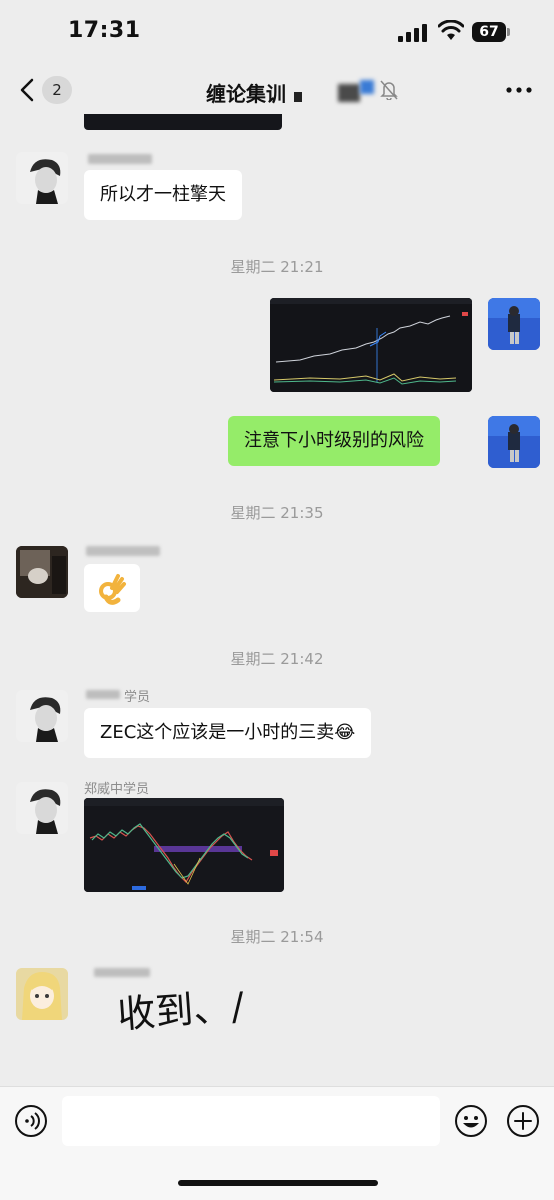  I want to click on voice-input-icon, so click(31, 1121).